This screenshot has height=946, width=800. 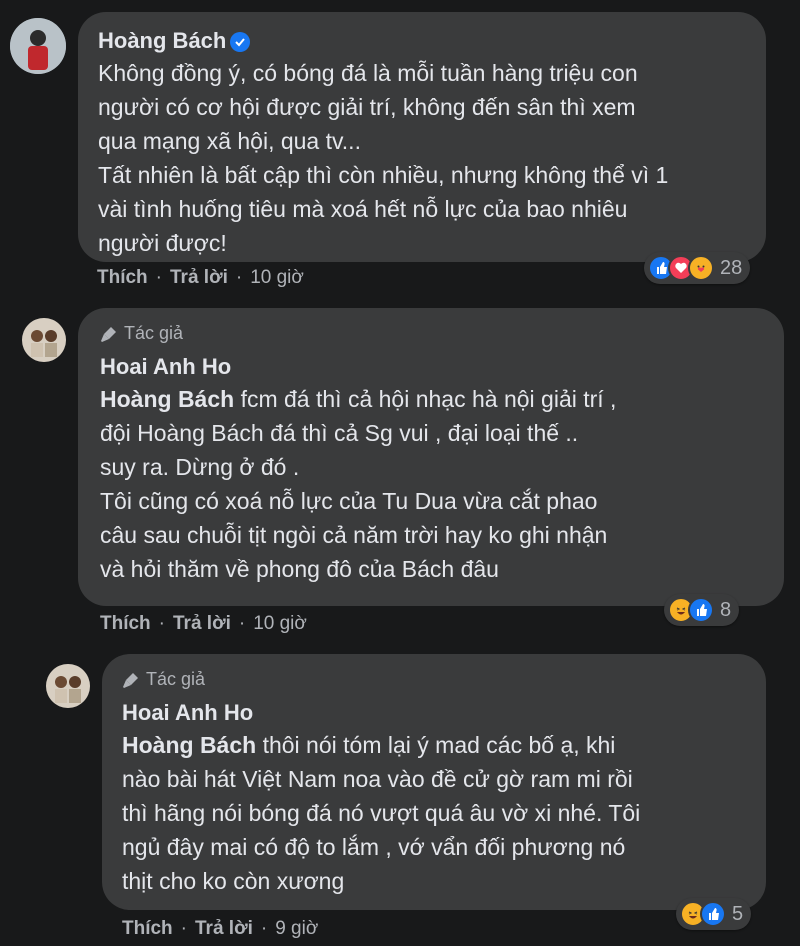 I want to click on reaction-summary: 8, so click(x=702, y=610).